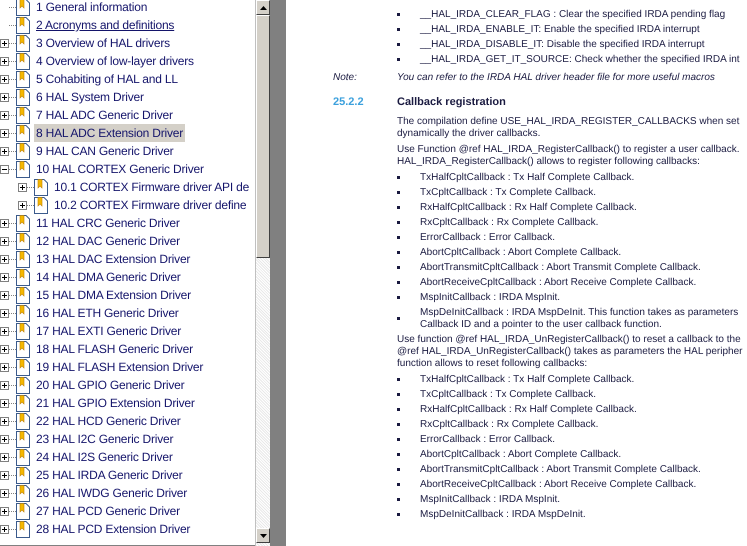 The height and width of the screenshot is (546, 747). Describe the element at coordinates (114, 349) in the screenshot. I see `bookmark-item: 18 HAL FLASH Generic Driver` at that location.